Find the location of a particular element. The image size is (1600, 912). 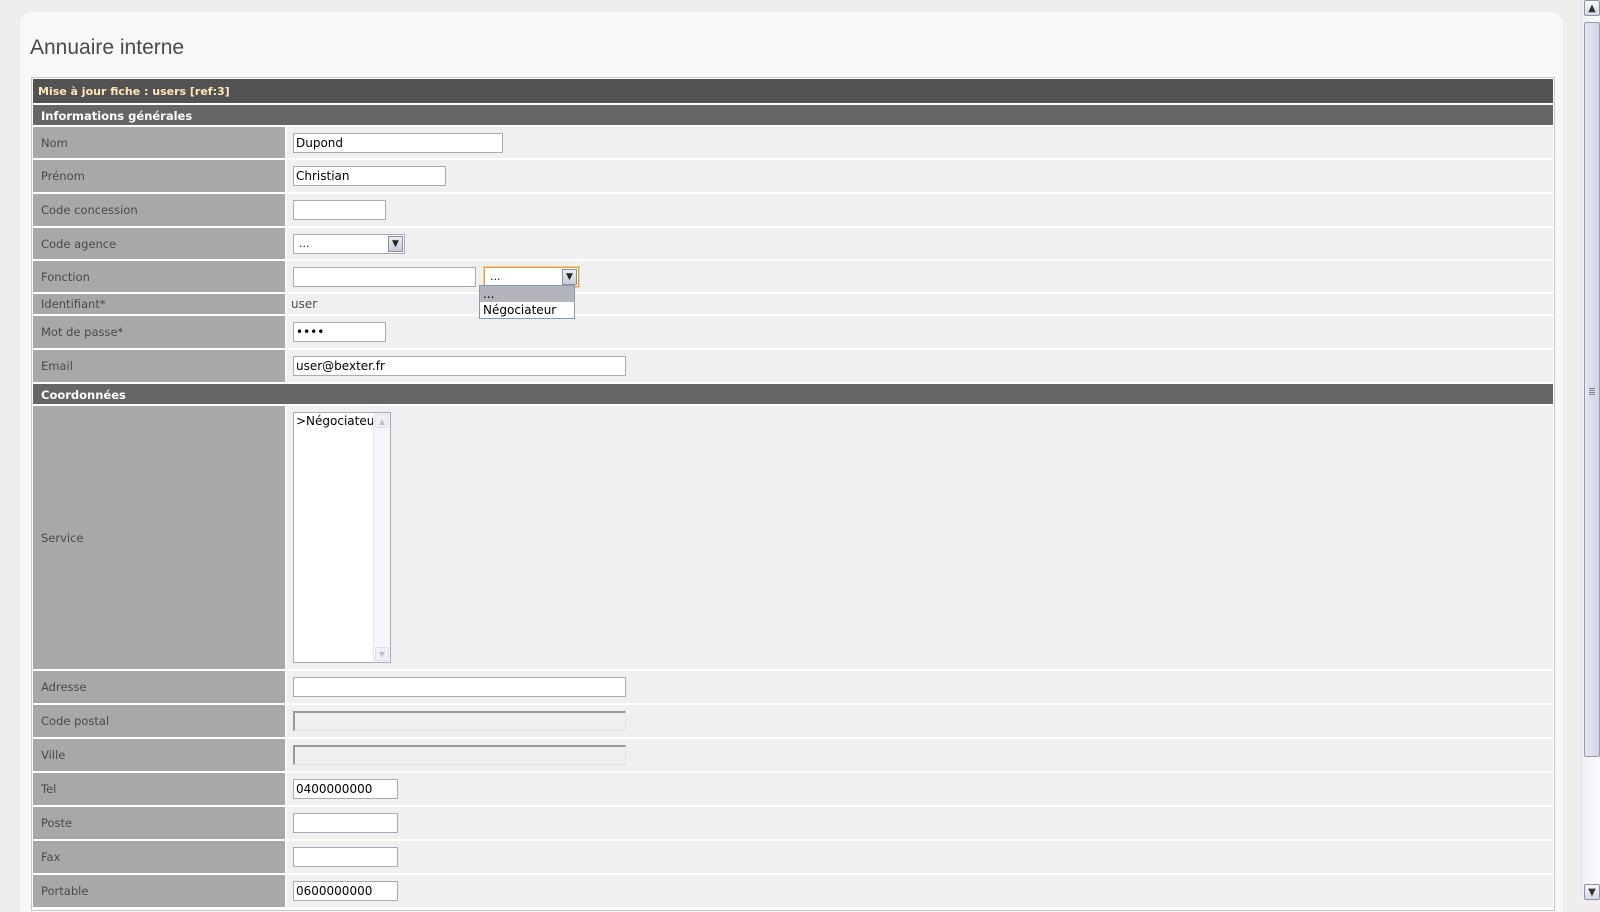

form-header: Mise à jour fiche : users [ref:3] is located at coordinates (793, 91).